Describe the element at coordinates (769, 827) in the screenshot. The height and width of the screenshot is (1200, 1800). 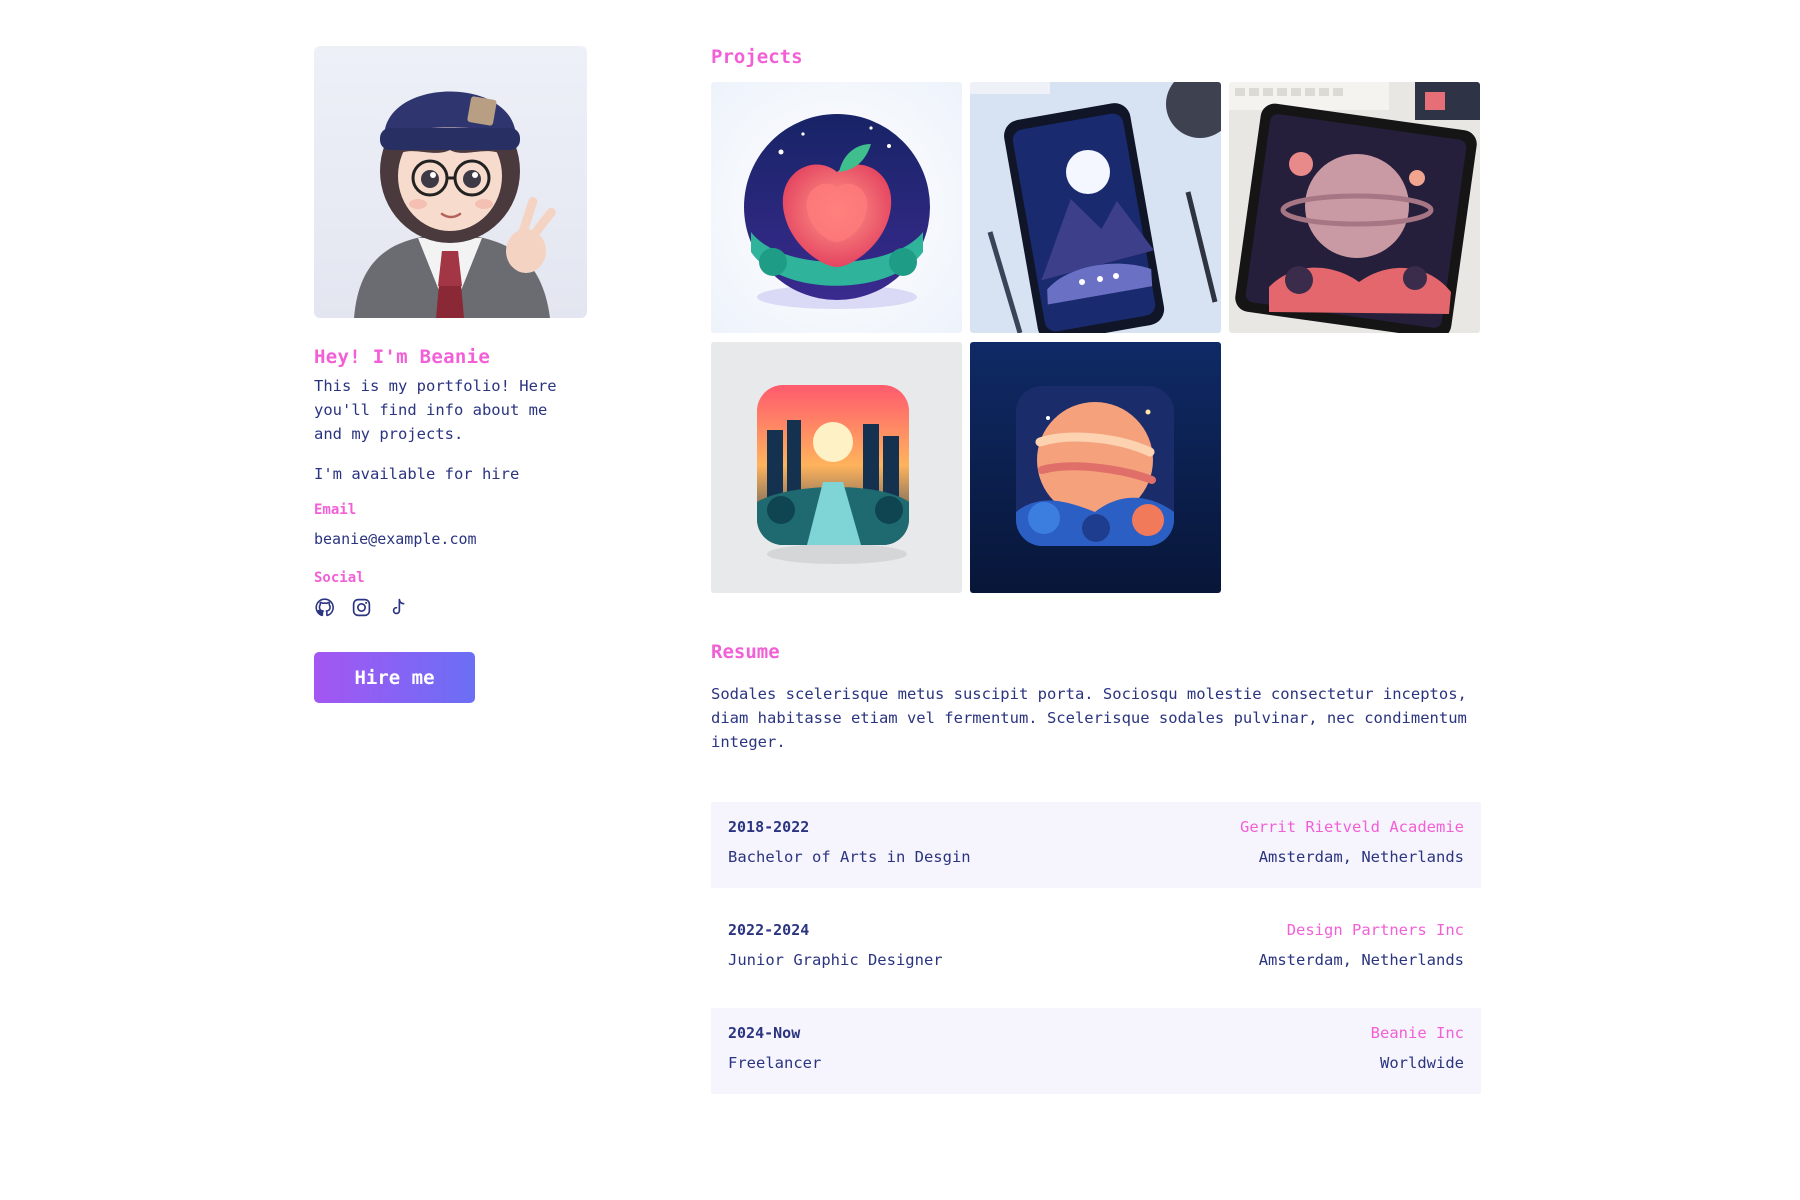
I see `entry-years: 2018-2022` at that location.